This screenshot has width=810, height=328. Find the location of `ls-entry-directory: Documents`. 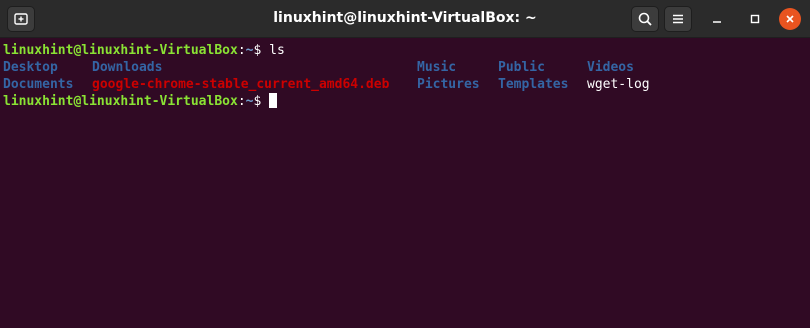

ls-entry-directory: Documents is located at coordinates (38, 84).